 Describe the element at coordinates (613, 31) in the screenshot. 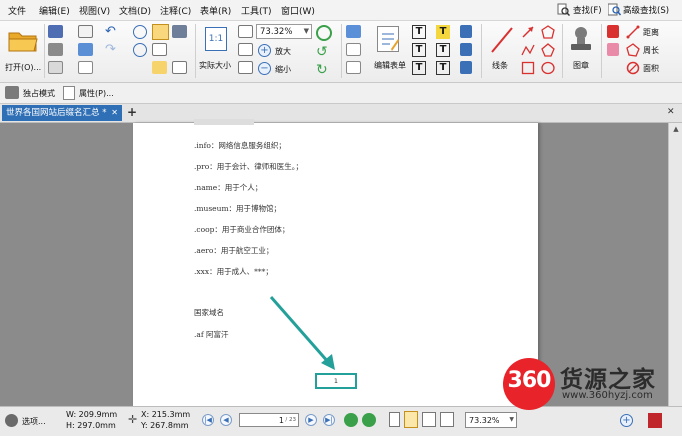

I see `pencil-icon` at that location.